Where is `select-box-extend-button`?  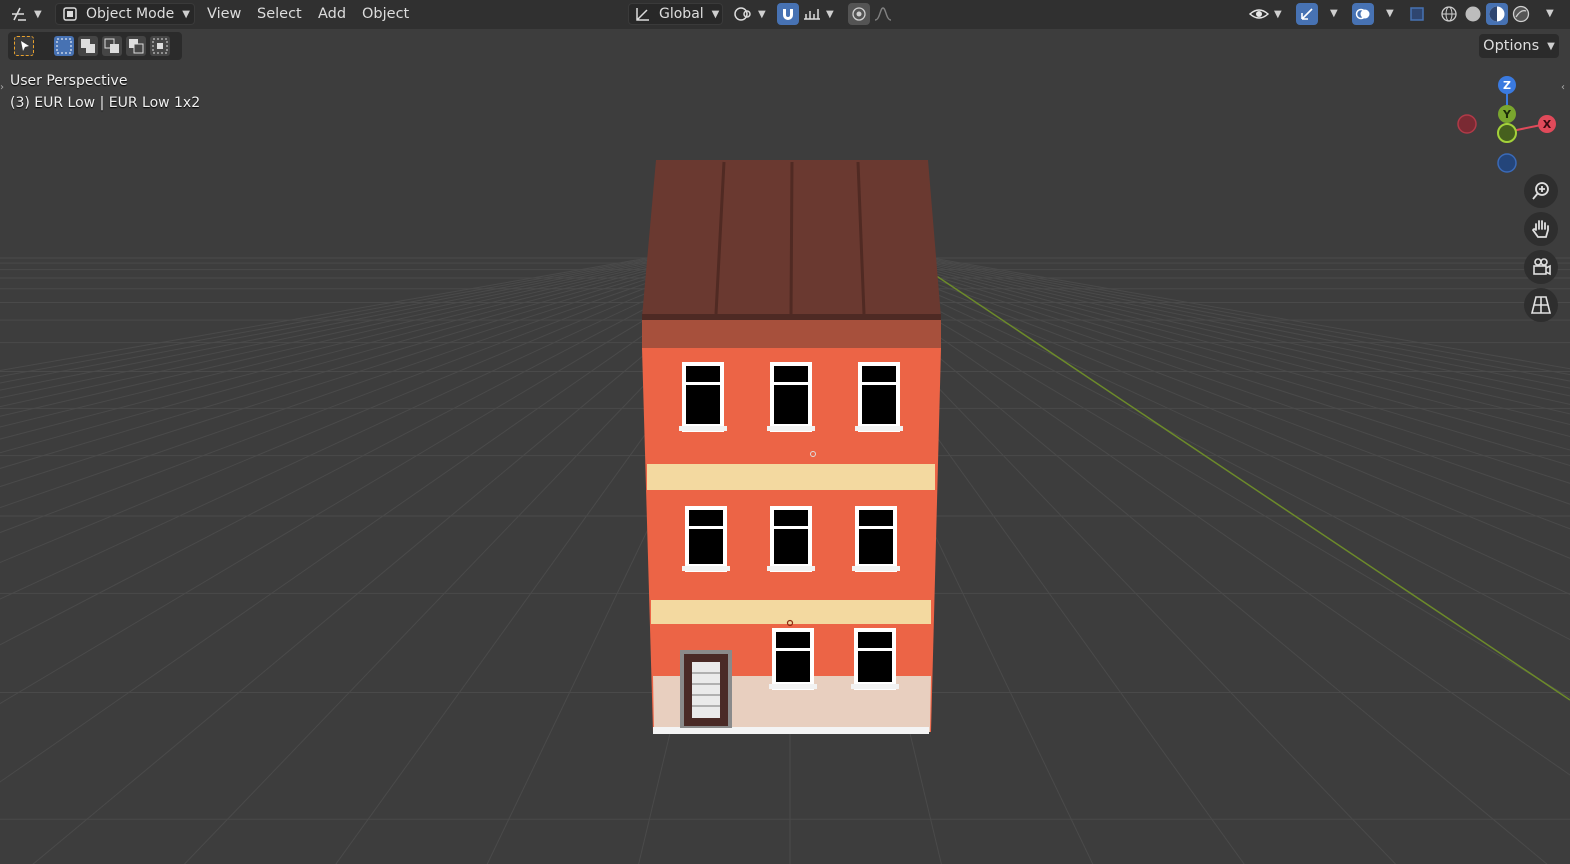 select-box-extend-button is located at coordinates (88, 46).